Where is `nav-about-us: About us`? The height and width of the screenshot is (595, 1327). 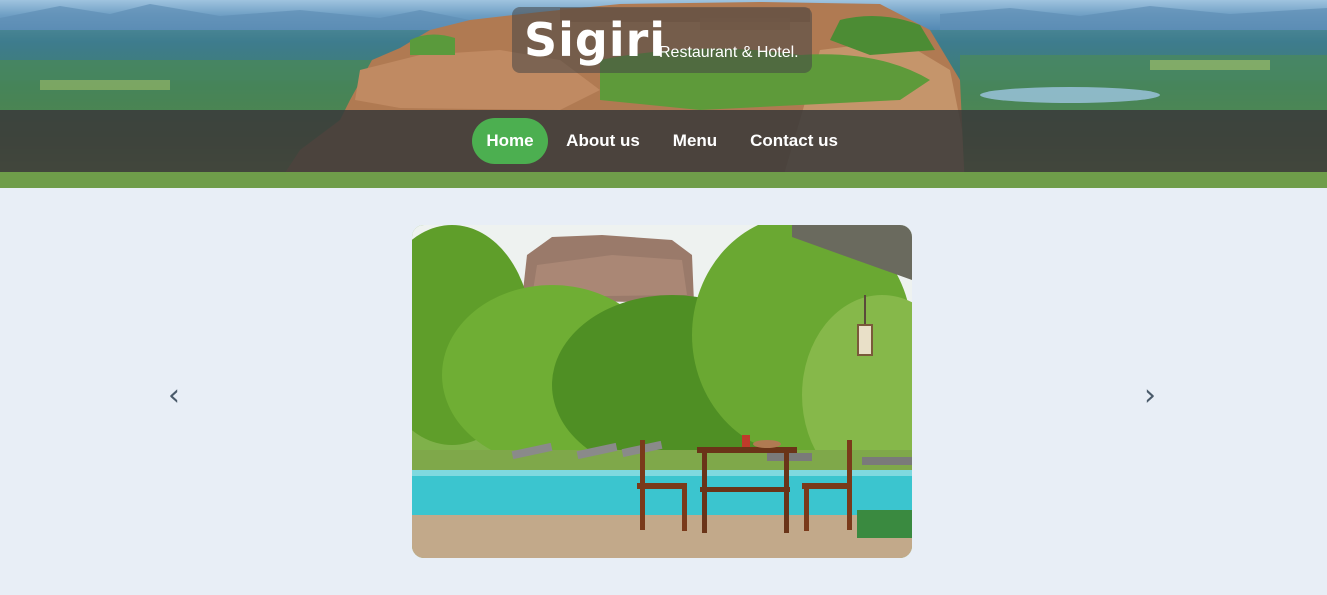 nav-about-us: About us is located at coordinates (603, 141).